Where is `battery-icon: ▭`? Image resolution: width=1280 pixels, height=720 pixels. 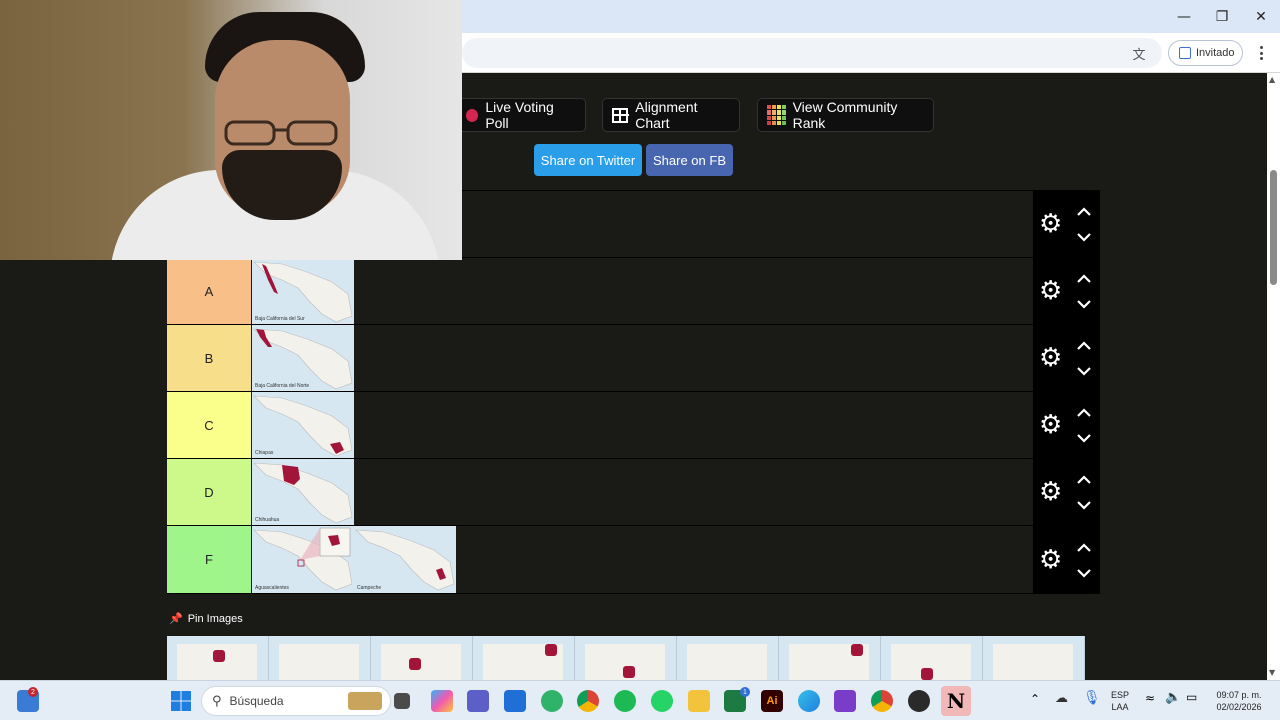
battery-icon: ▭ is located at coordinates (1191, 697).